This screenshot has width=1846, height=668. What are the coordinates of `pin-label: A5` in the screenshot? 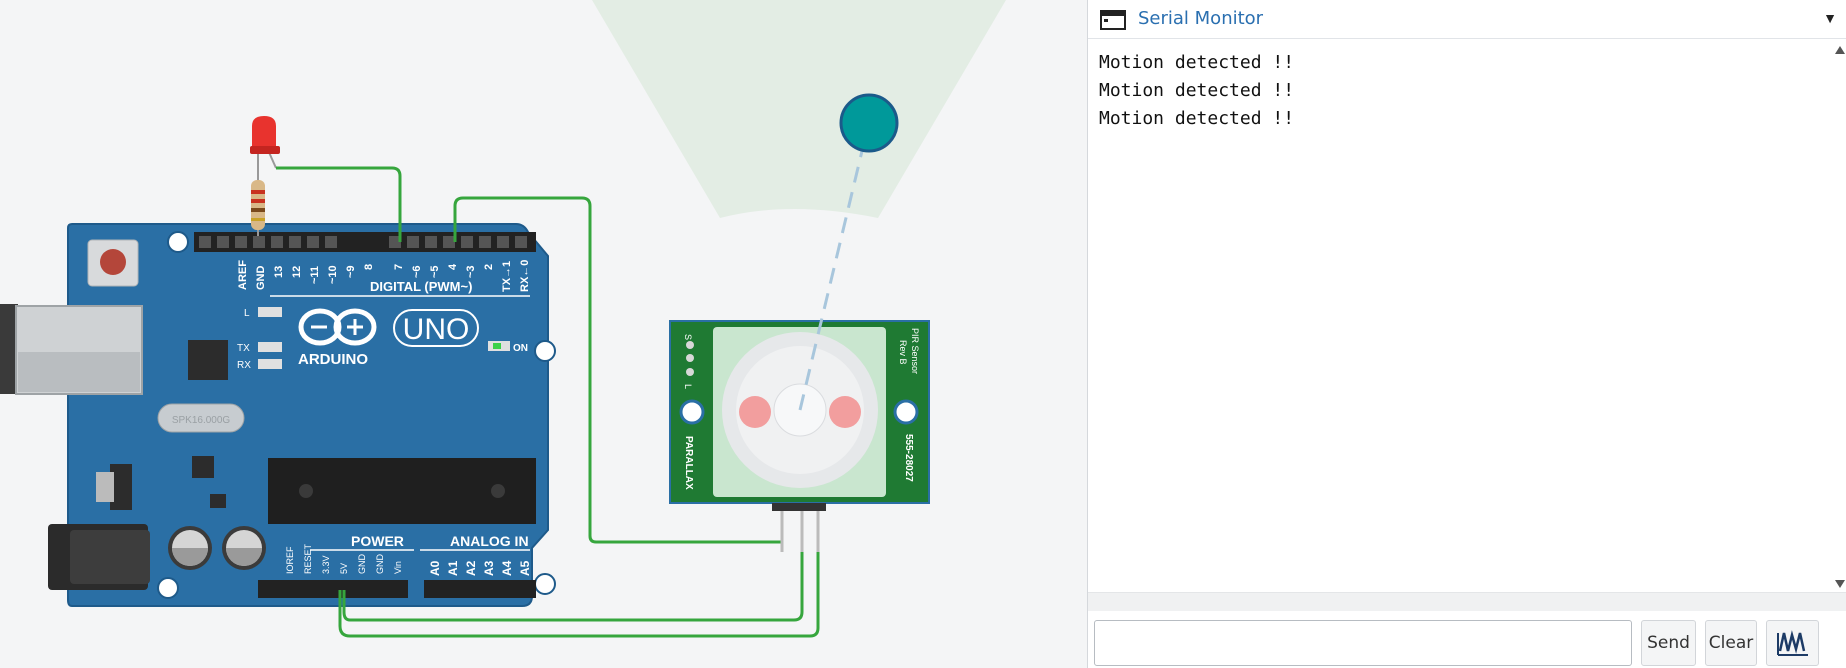 It's located at (525, 568).